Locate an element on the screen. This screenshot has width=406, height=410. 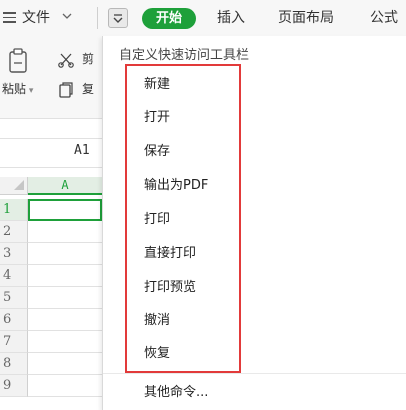
menu-item-open: 打开 is located at coordinates (157, 118).